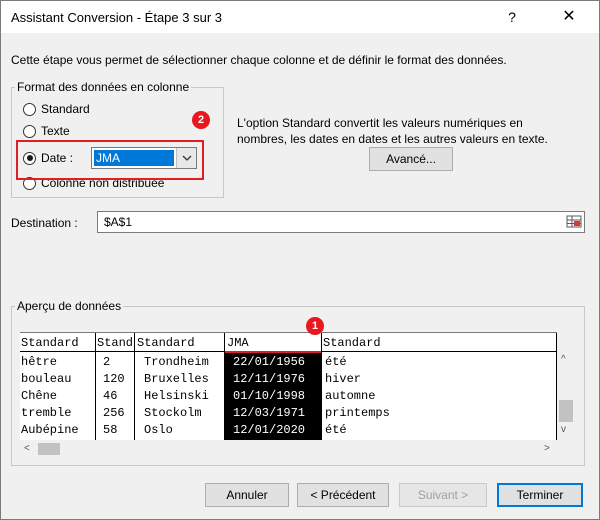  What do you see at coordinates (110, 396) in the screenshot?
I see `preview-cell: 46` at bounding box center [110, 396].